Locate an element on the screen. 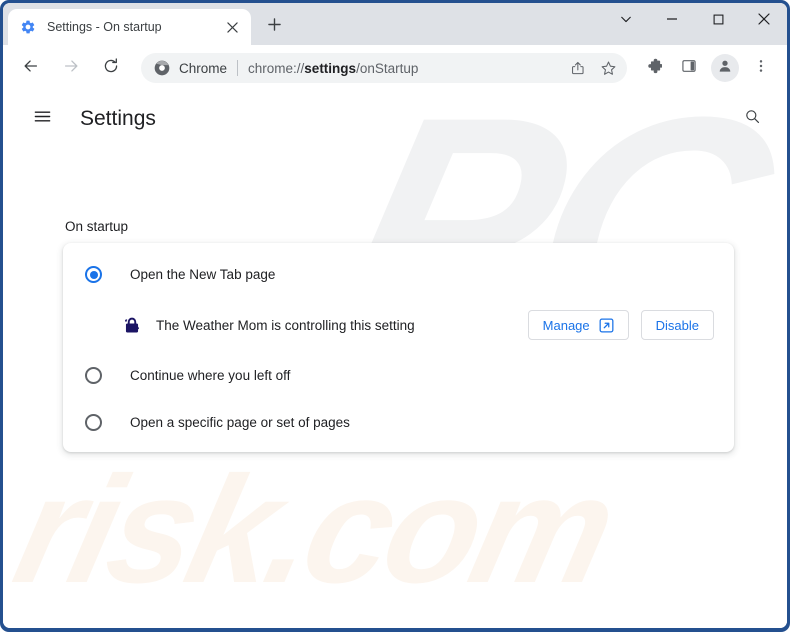 The width and height of the screenshot is (790, 632). search-settings-button is located at coordinates (752, 119).